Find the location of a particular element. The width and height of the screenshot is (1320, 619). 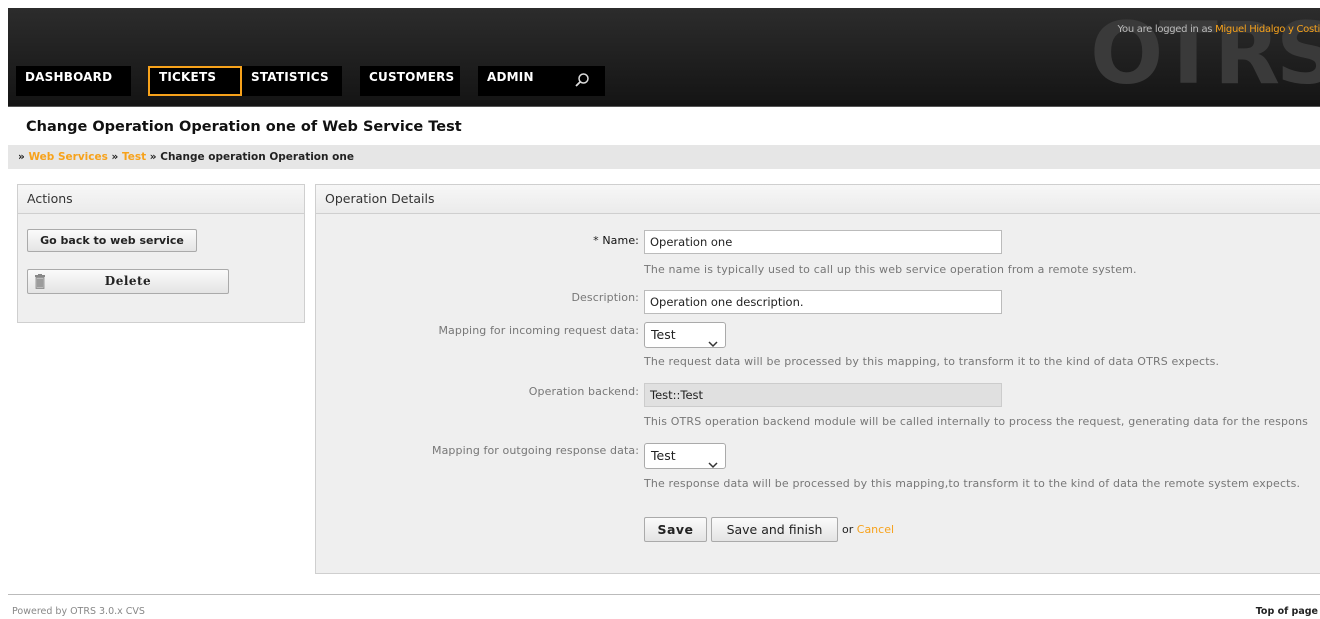

user-name-link: Miguel Hidalgo y Costi is located at coordinates (1267, 29).